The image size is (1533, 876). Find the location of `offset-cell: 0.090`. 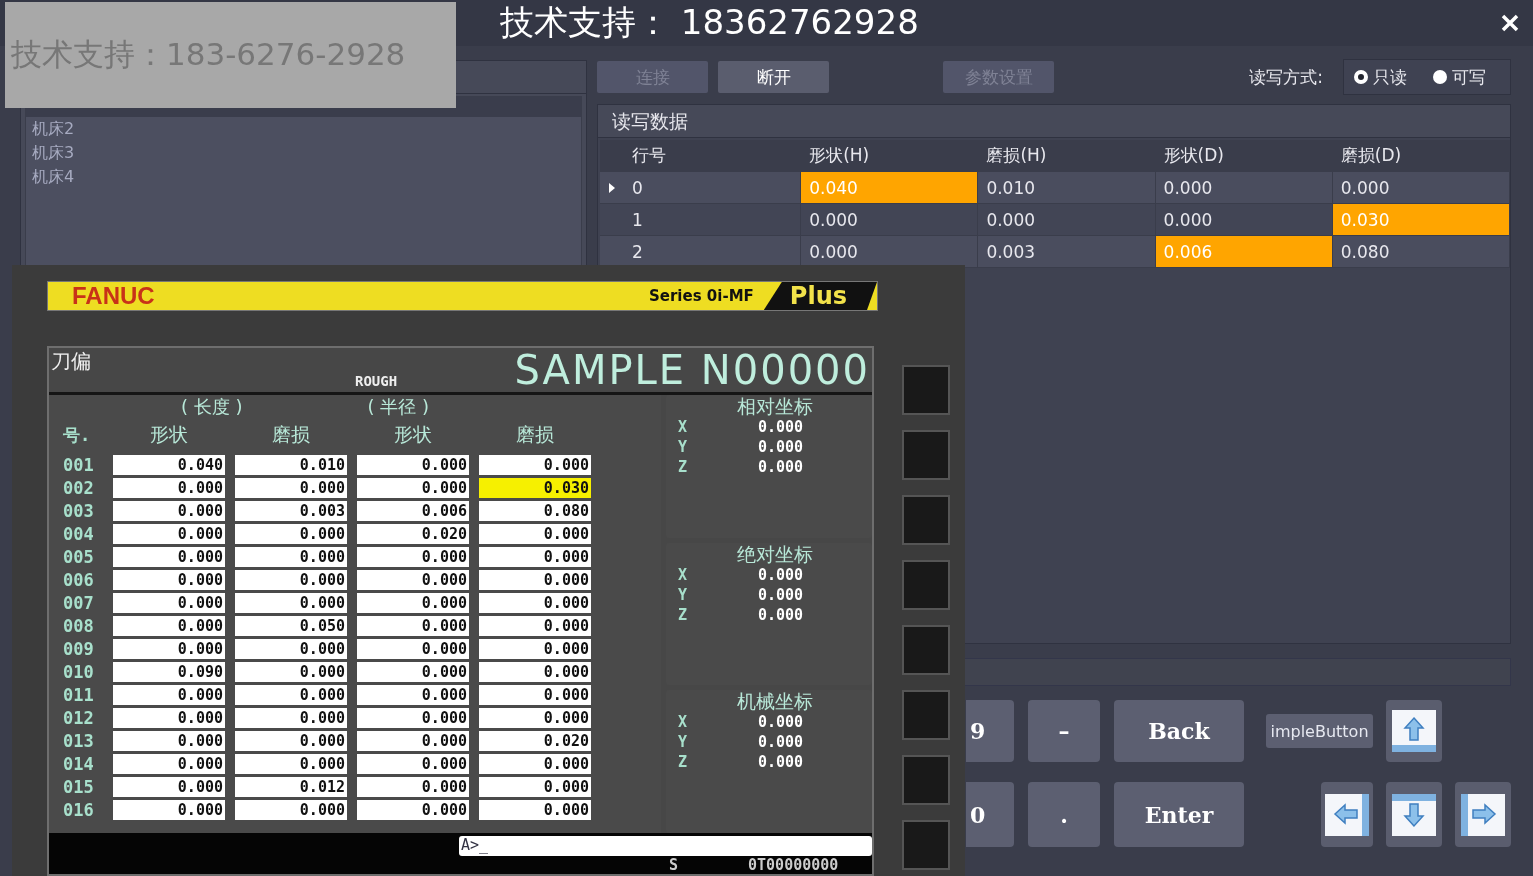

offset-cell: 0.090 is located at coordinates (169, 671).